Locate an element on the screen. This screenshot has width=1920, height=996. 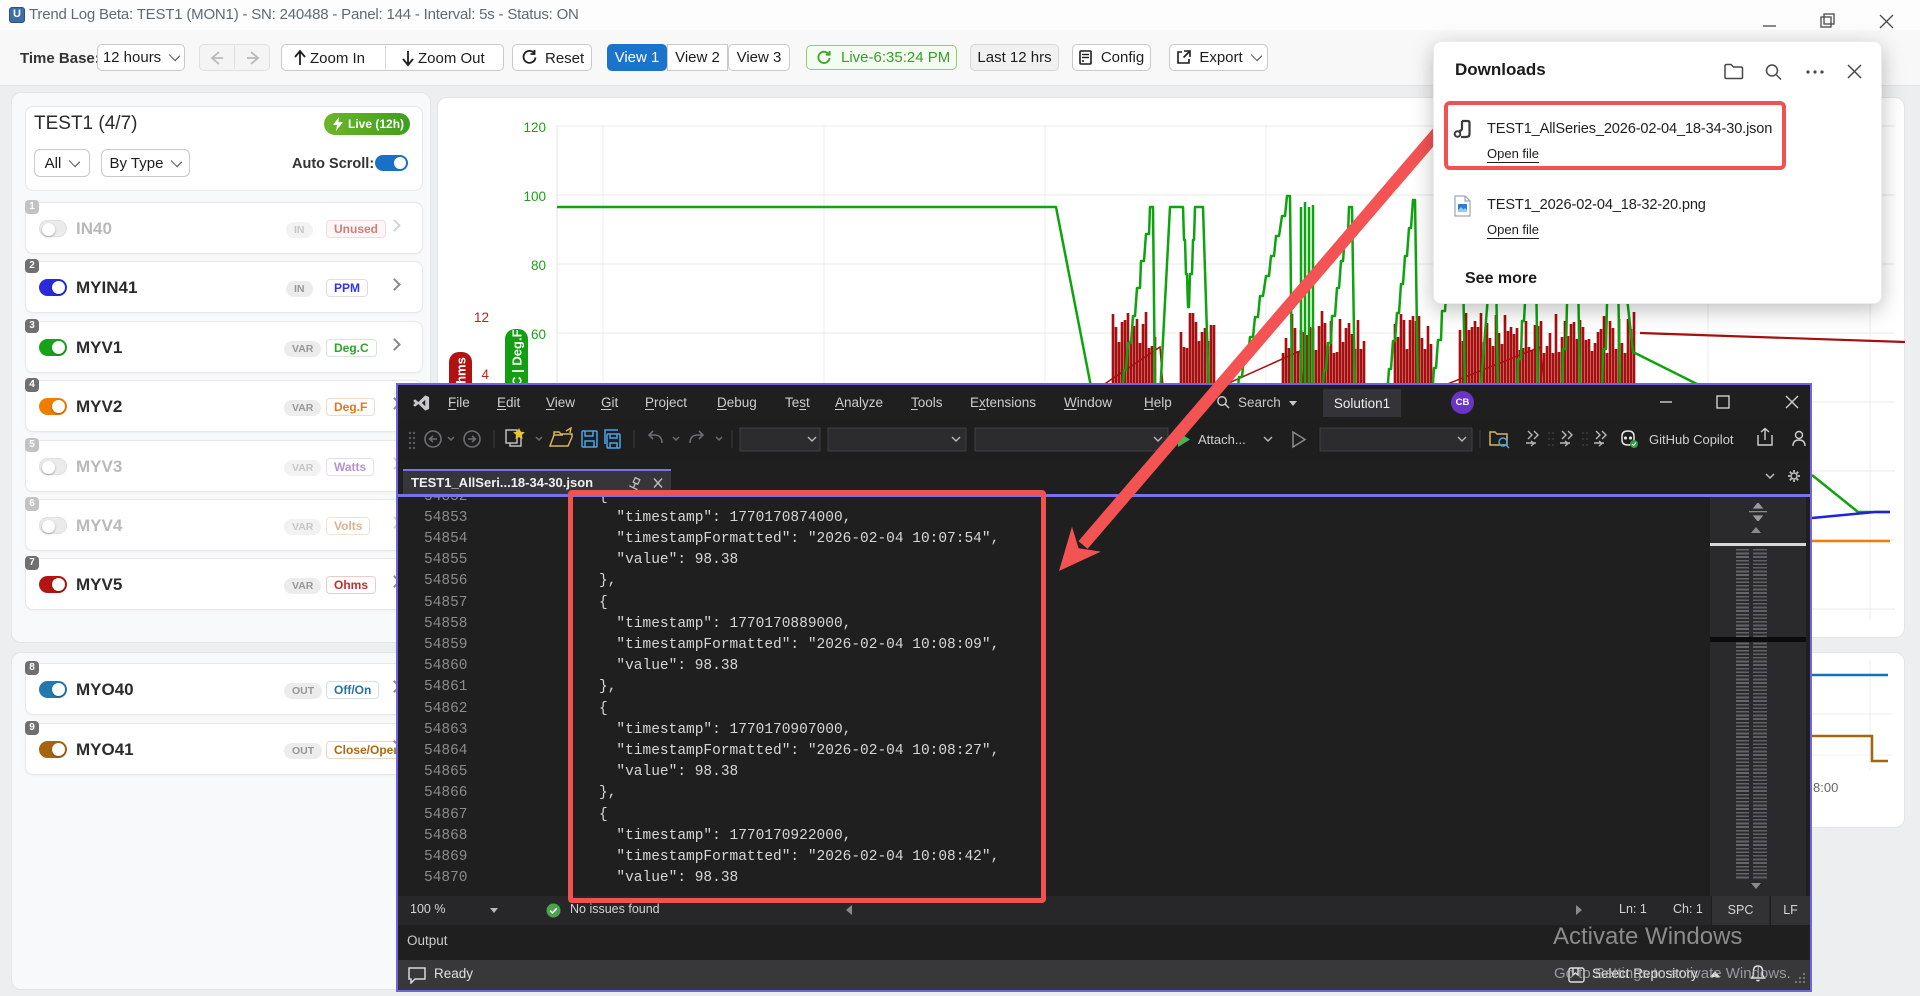
svg-text: 100 is located at coordinates (534, 196).